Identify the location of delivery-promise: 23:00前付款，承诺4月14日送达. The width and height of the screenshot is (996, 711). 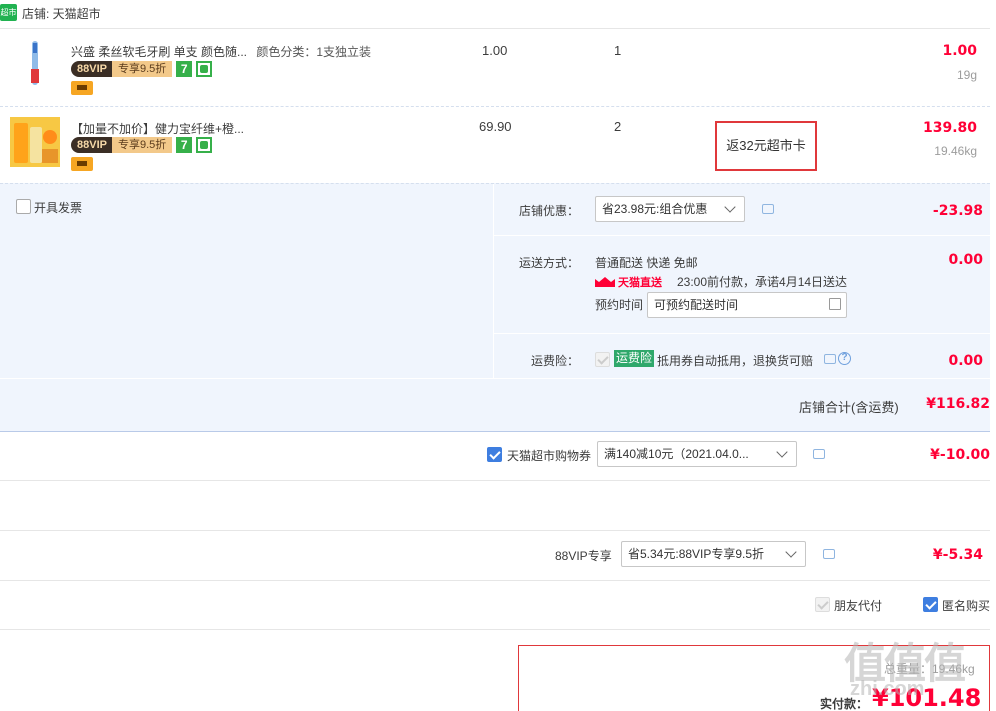
(762, 282).